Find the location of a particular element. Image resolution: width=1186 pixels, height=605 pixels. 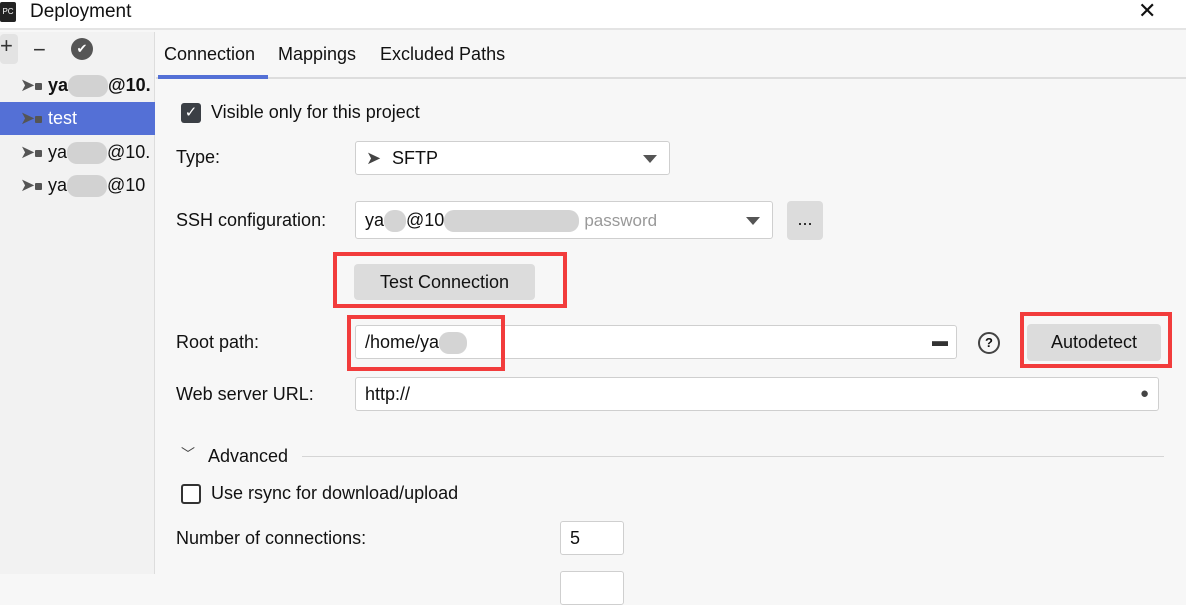

web-url-input: http:// ● is located at coordinates (757, 394).